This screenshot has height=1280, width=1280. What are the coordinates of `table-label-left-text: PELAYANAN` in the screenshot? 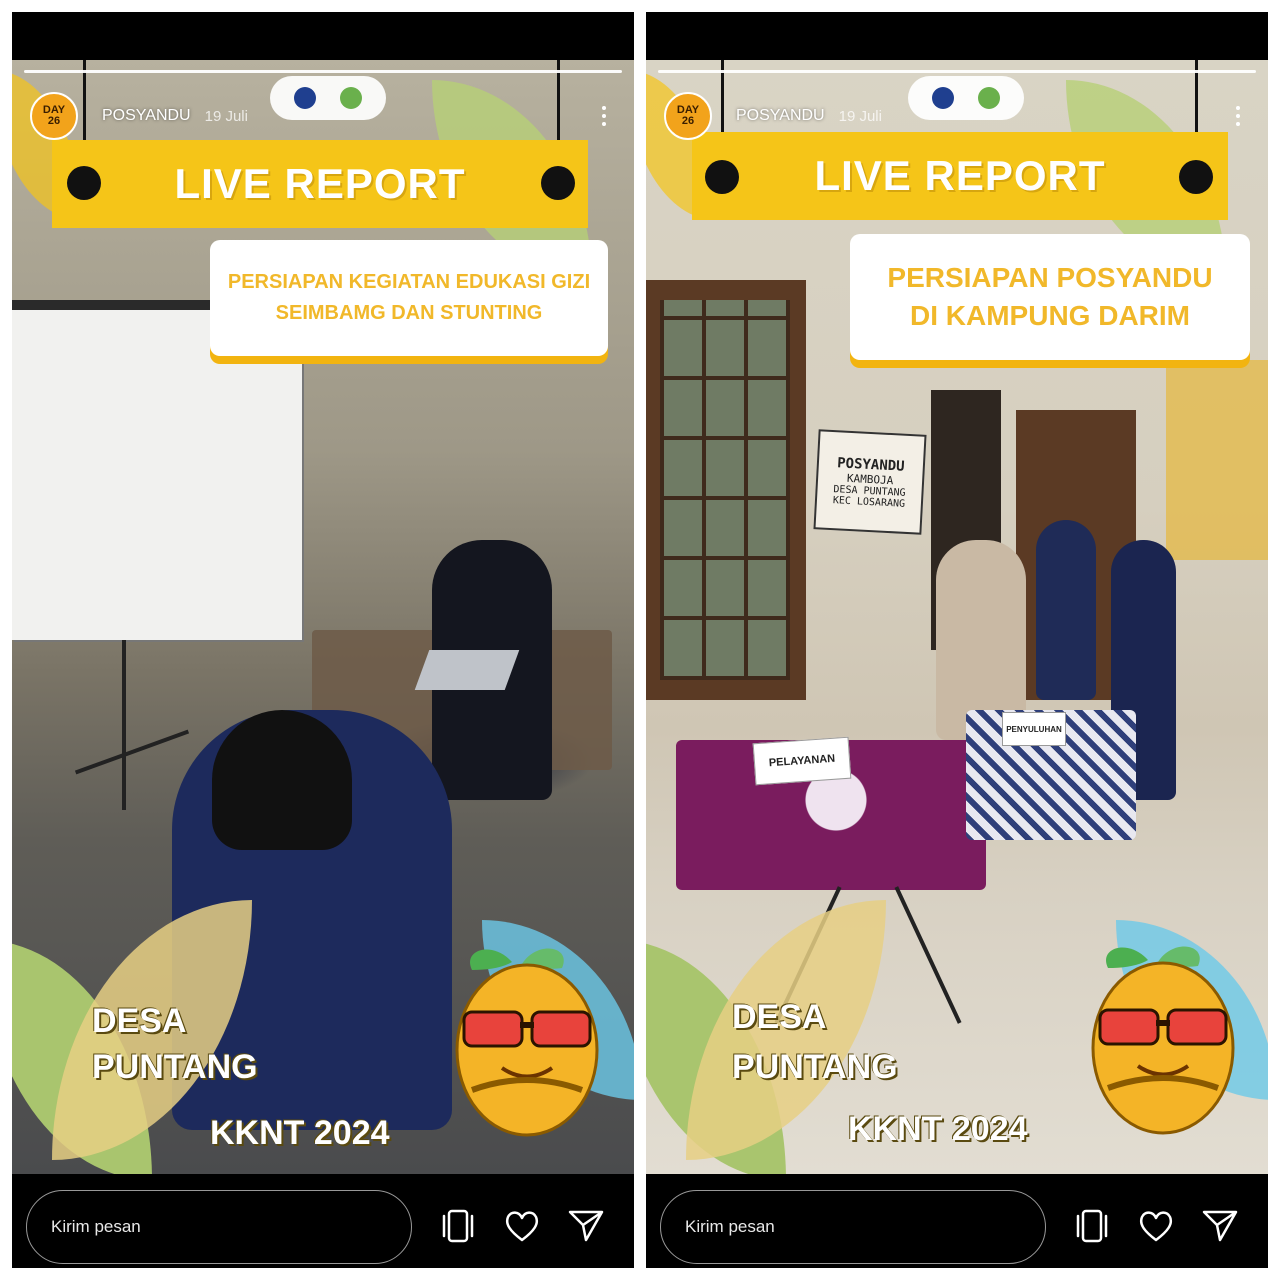 It's located at (802, 761).